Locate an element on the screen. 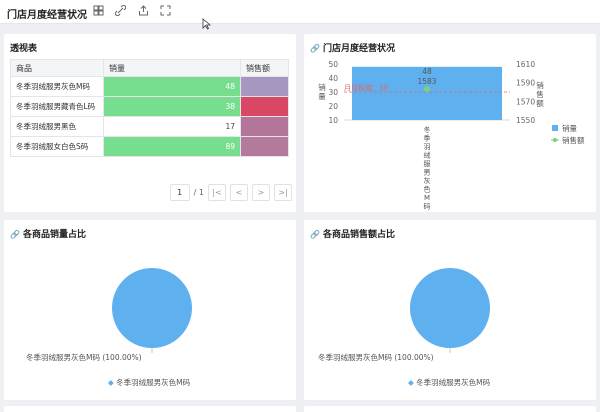 Image resolution: width=600 pixels, height=412 pixels. table-row: 冬季羽绒服女白色S码 89 is located at coordinates (149, 146).